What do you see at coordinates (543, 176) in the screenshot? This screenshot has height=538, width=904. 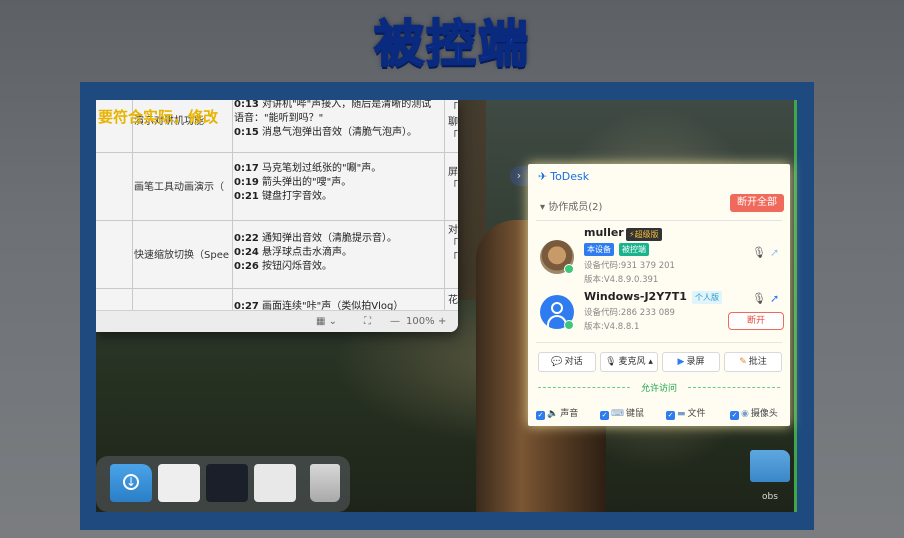 I see `todesk-logo-icon: ✈` at bounding box center [543, 176].